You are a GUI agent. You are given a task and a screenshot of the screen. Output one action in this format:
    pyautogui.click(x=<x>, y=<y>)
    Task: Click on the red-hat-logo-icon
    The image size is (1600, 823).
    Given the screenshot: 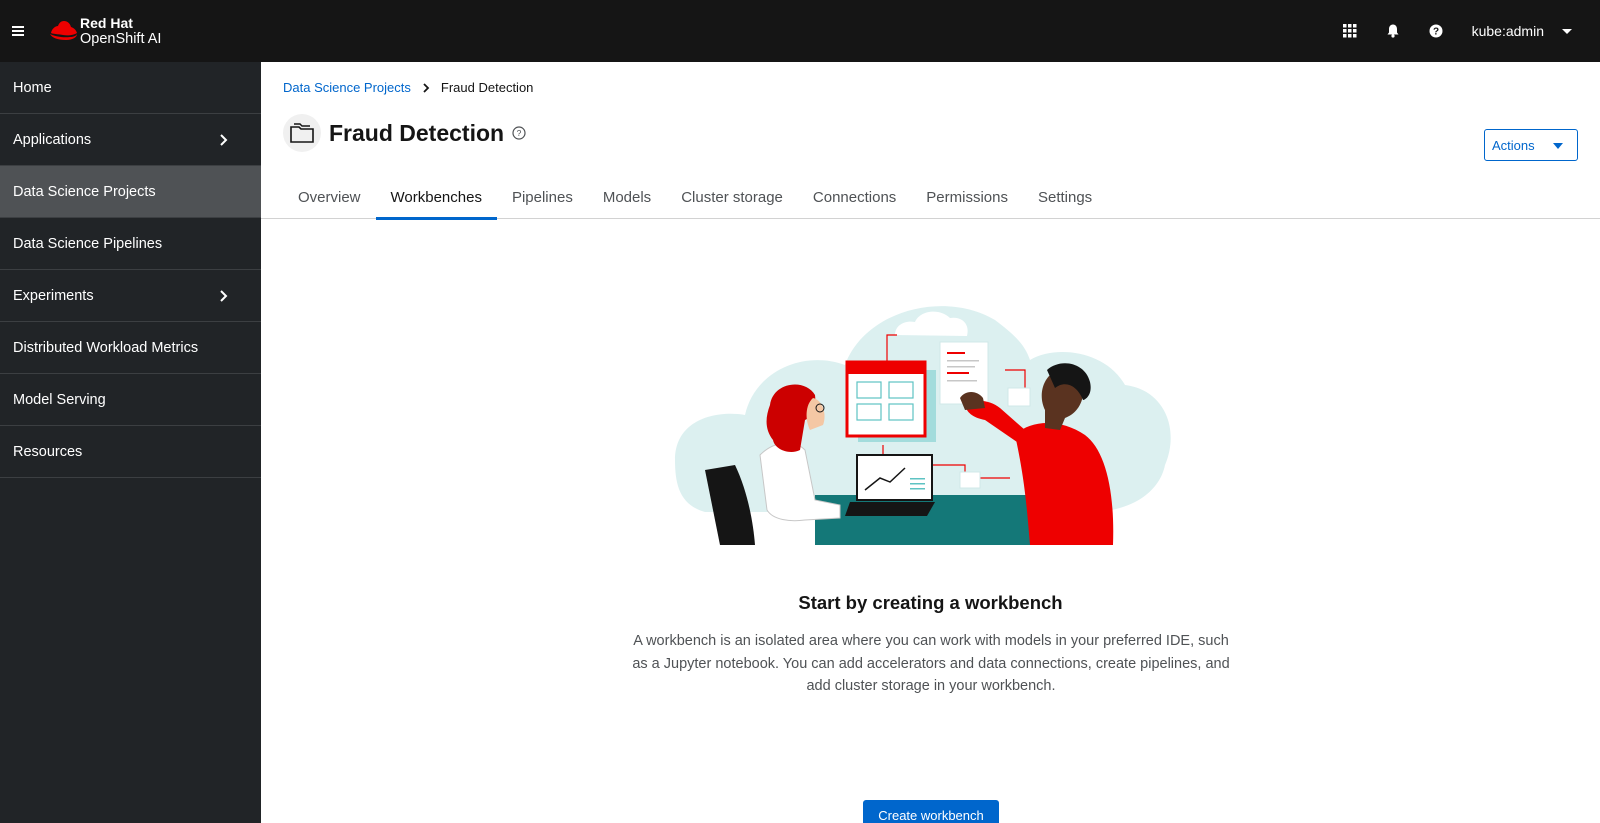 What is the action you would take?
    pyautogui.click(x=63, y=30)
    